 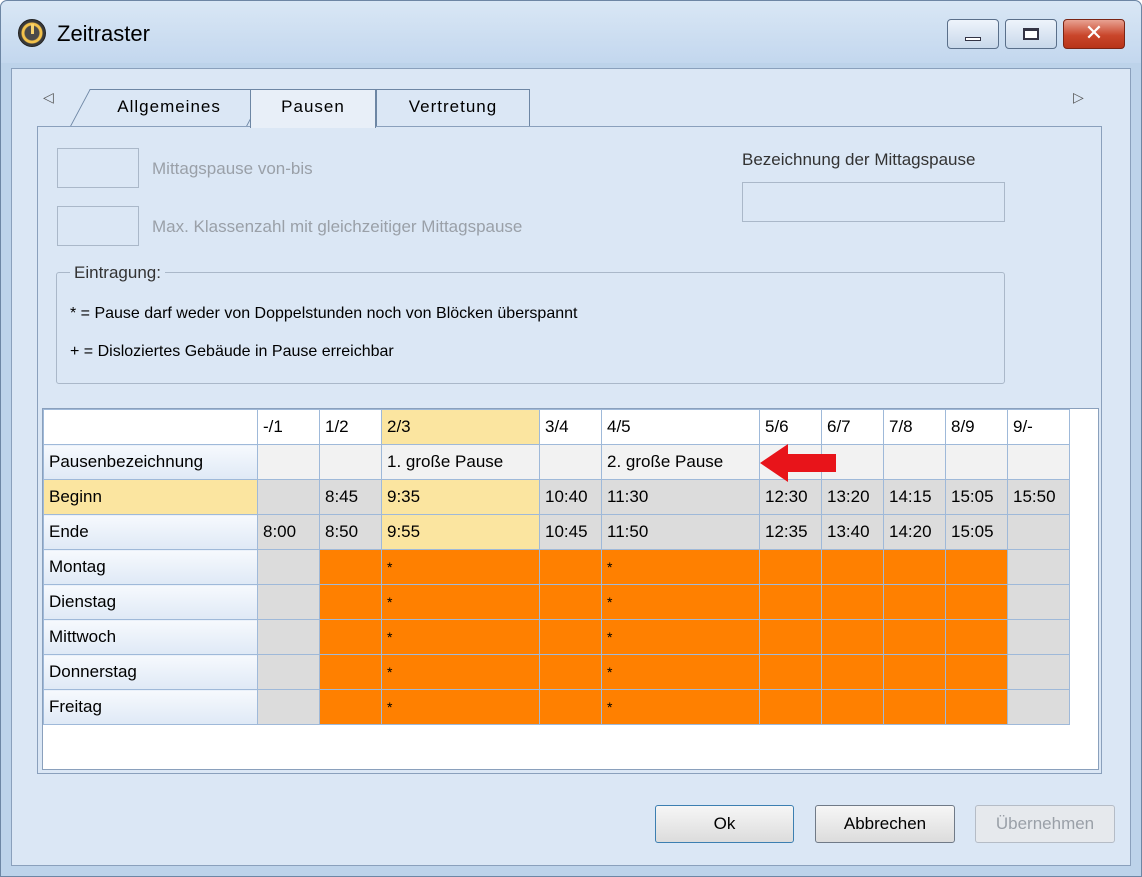 What do you see at coordinates (98, 226) in the screenshot?
I see `max-klassen-input` at bounding box center [98, 226].